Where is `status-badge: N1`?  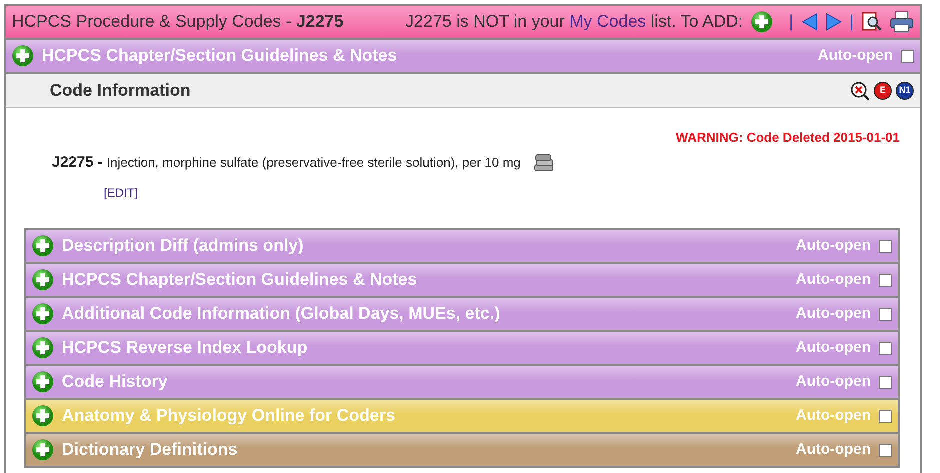
status-badge: N1 is located at coordinates (905, 91).